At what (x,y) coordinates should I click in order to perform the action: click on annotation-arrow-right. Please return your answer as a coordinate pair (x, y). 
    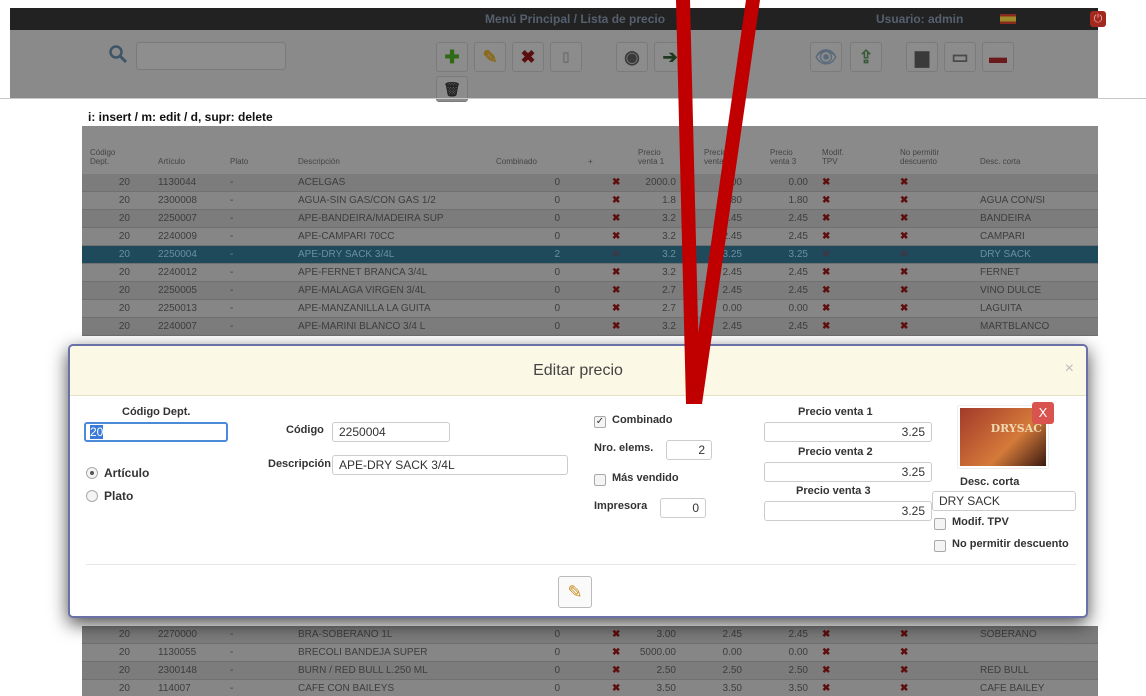
    Looking at the image, I should click on (724, 202).